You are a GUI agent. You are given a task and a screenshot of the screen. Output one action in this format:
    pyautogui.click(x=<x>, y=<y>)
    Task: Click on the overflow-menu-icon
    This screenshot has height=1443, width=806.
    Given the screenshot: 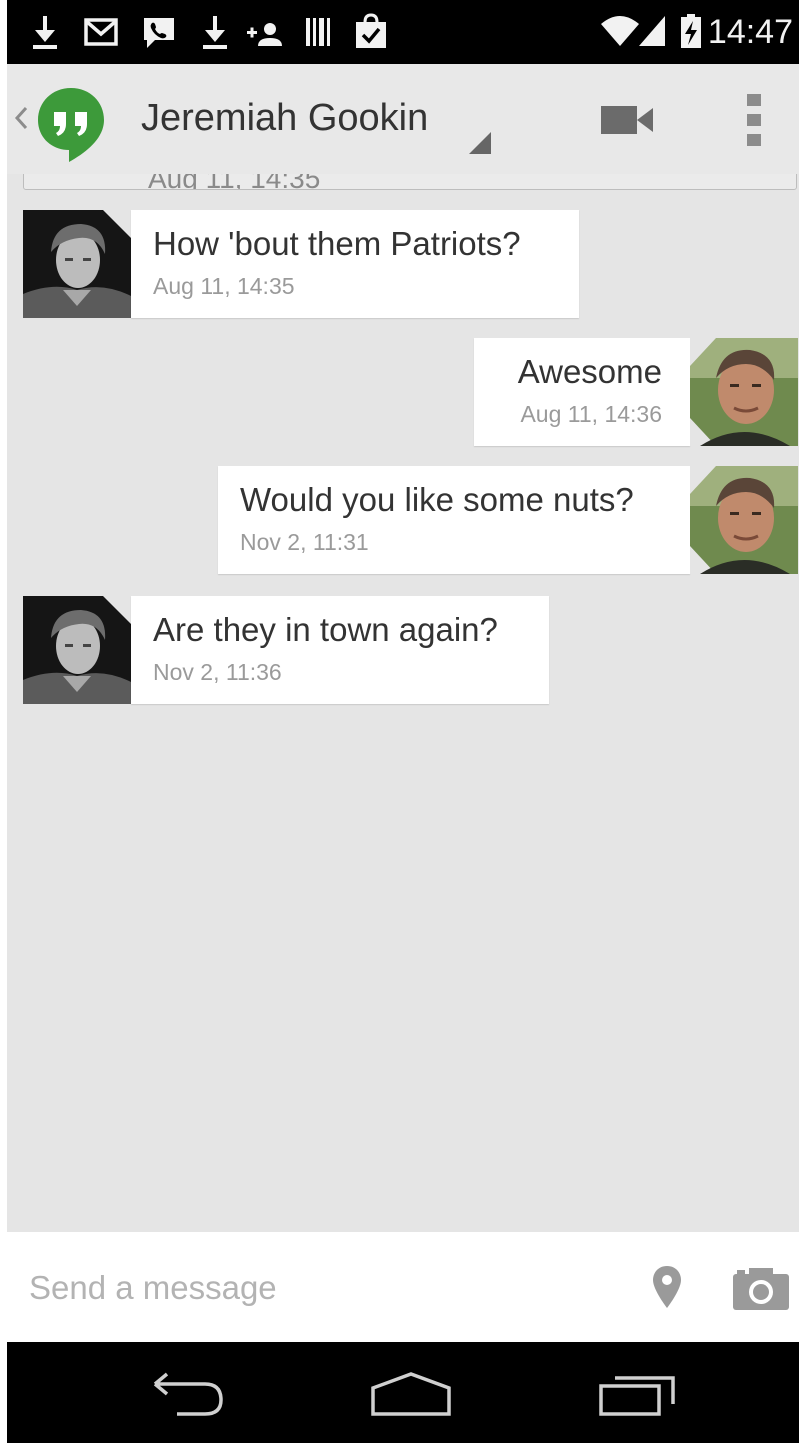 What is the action you would take?
    pyautogui.click(x=754, y=120)
    